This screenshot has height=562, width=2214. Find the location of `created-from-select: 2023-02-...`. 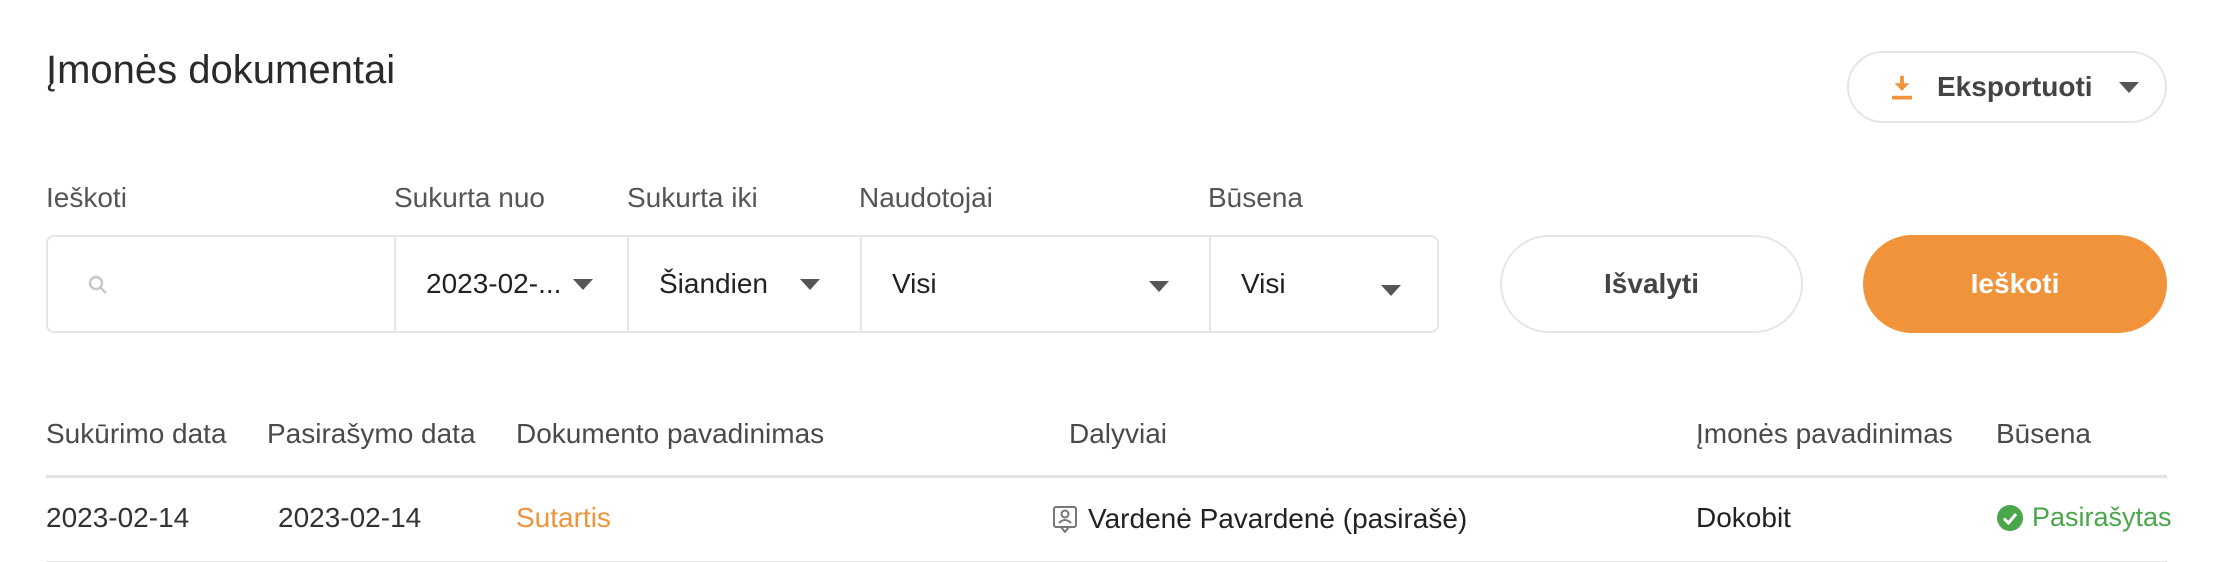

created-from-select: 2023-02-... is located at coordinates (511, 284).